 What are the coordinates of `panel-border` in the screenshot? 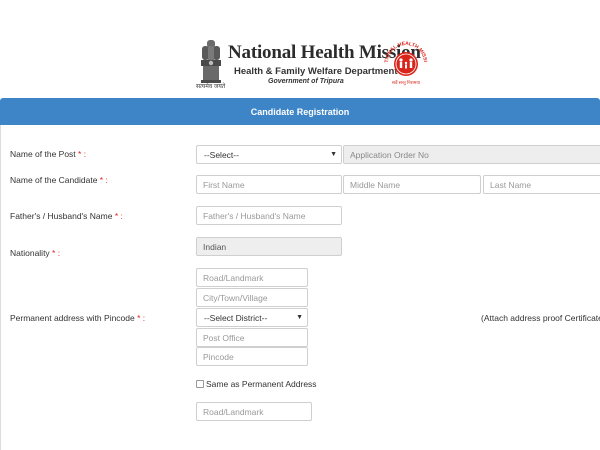 It's located at (0, 287).